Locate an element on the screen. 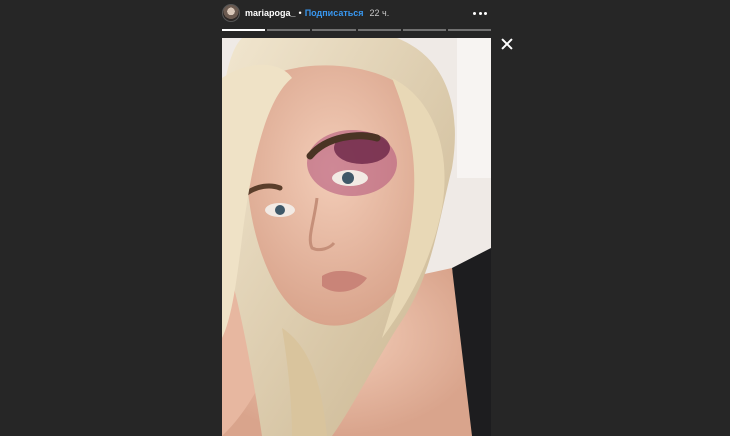  story-progress-bar is located at coordinates (357, 30).